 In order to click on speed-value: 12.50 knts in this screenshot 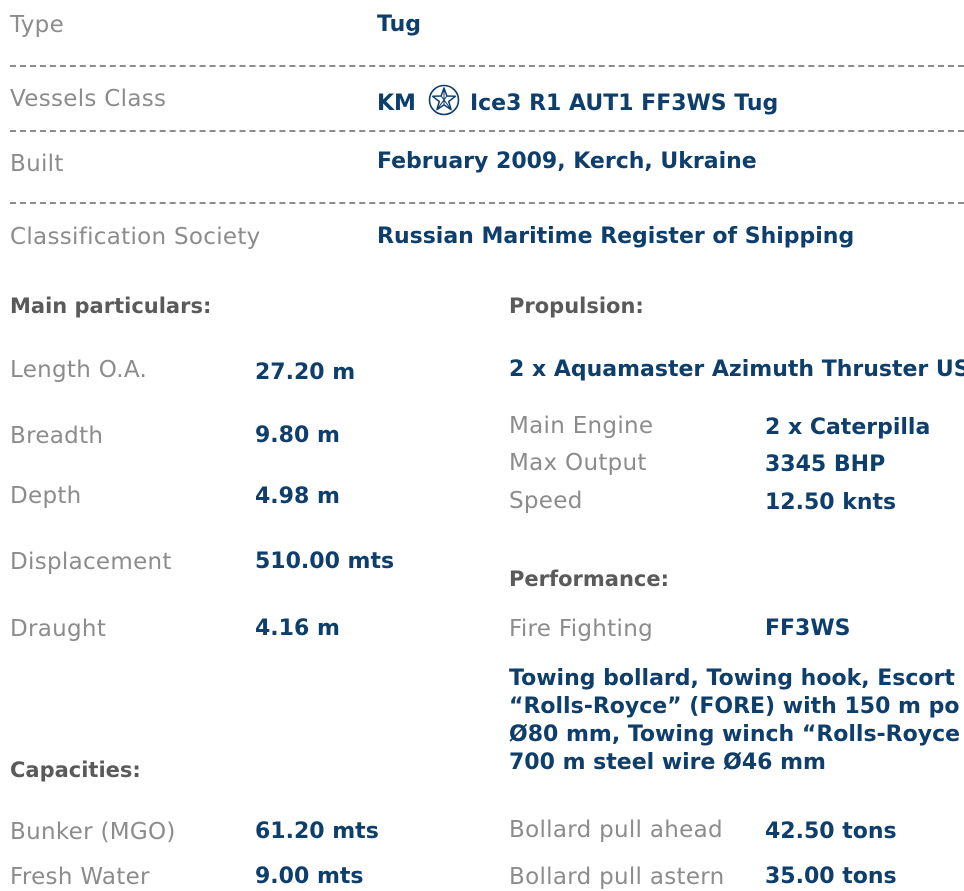, I will do `click(831, 502)`.